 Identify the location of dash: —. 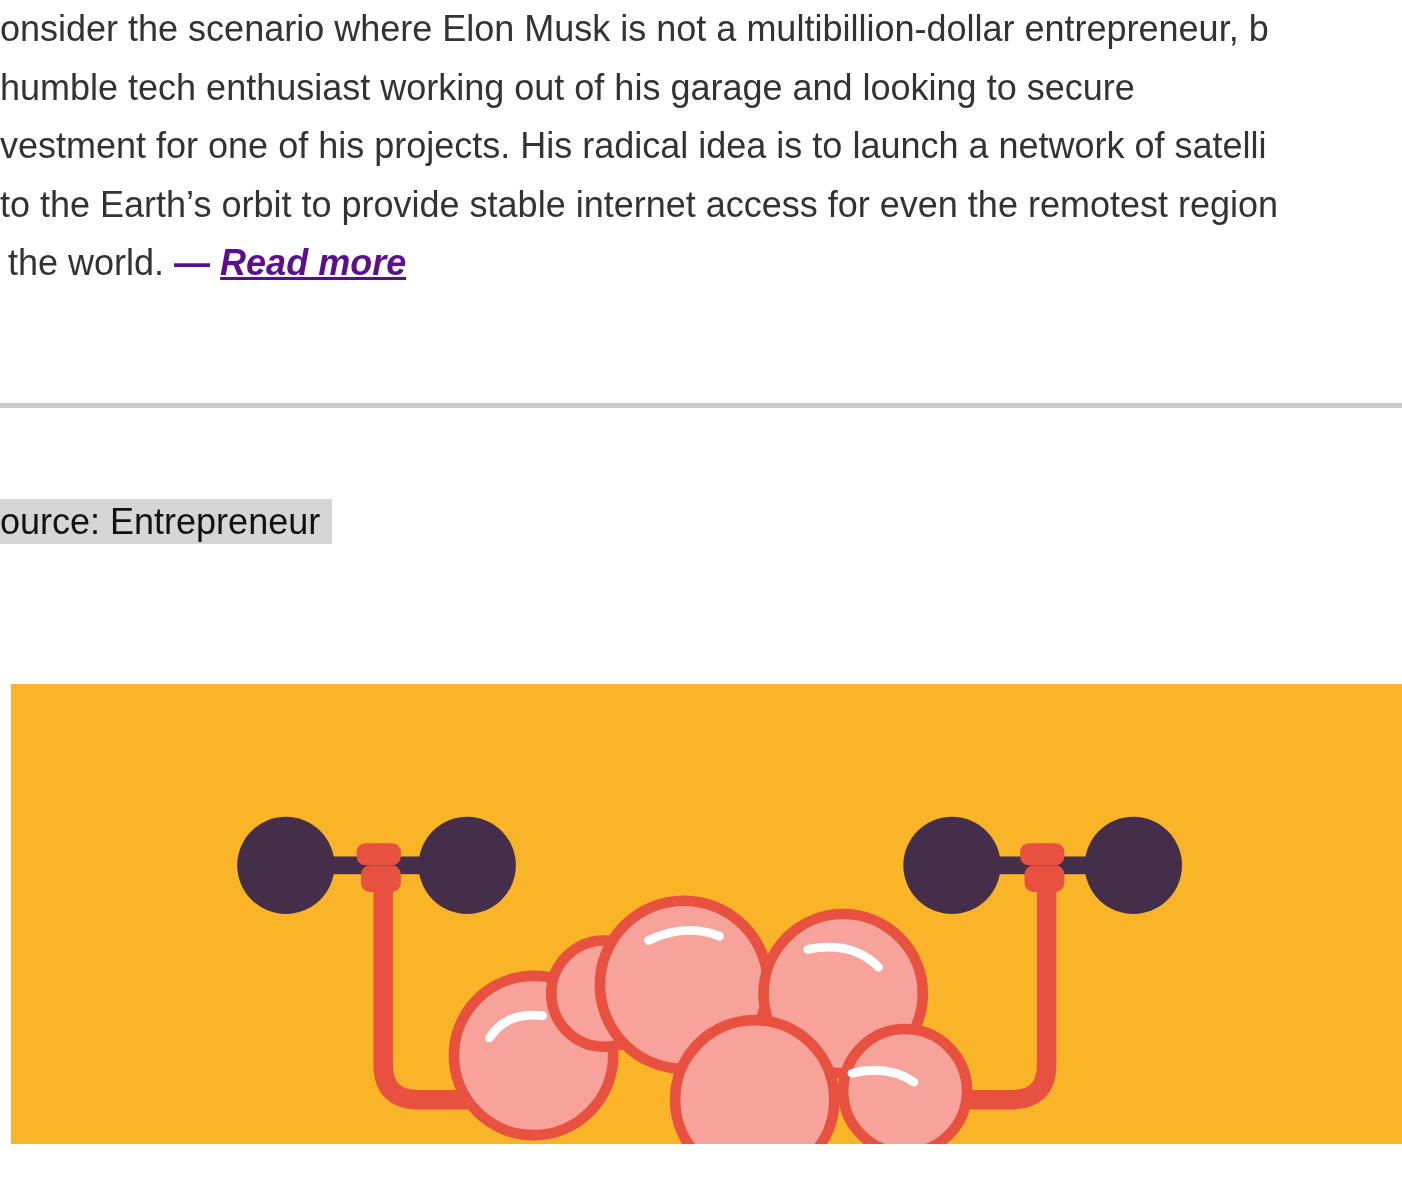
(193, 262).